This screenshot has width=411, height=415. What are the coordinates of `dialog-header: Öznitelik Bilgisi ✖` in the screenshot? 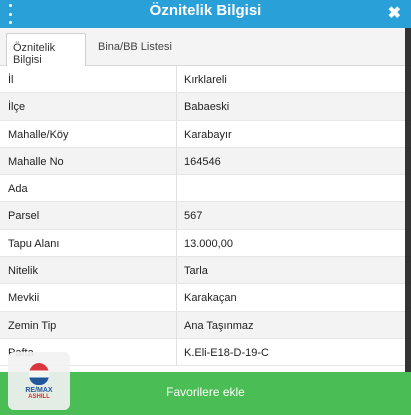 It's located at (205, 14).